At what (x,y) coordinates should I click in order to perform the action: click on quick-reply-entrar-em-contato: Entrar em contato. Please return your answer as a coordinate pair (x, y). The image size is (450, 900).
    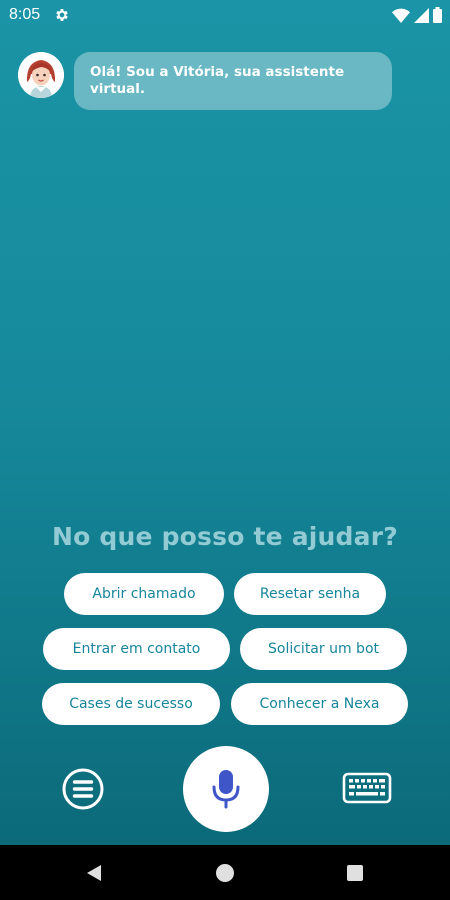
    Looking at the image, I should click on (136, 649).